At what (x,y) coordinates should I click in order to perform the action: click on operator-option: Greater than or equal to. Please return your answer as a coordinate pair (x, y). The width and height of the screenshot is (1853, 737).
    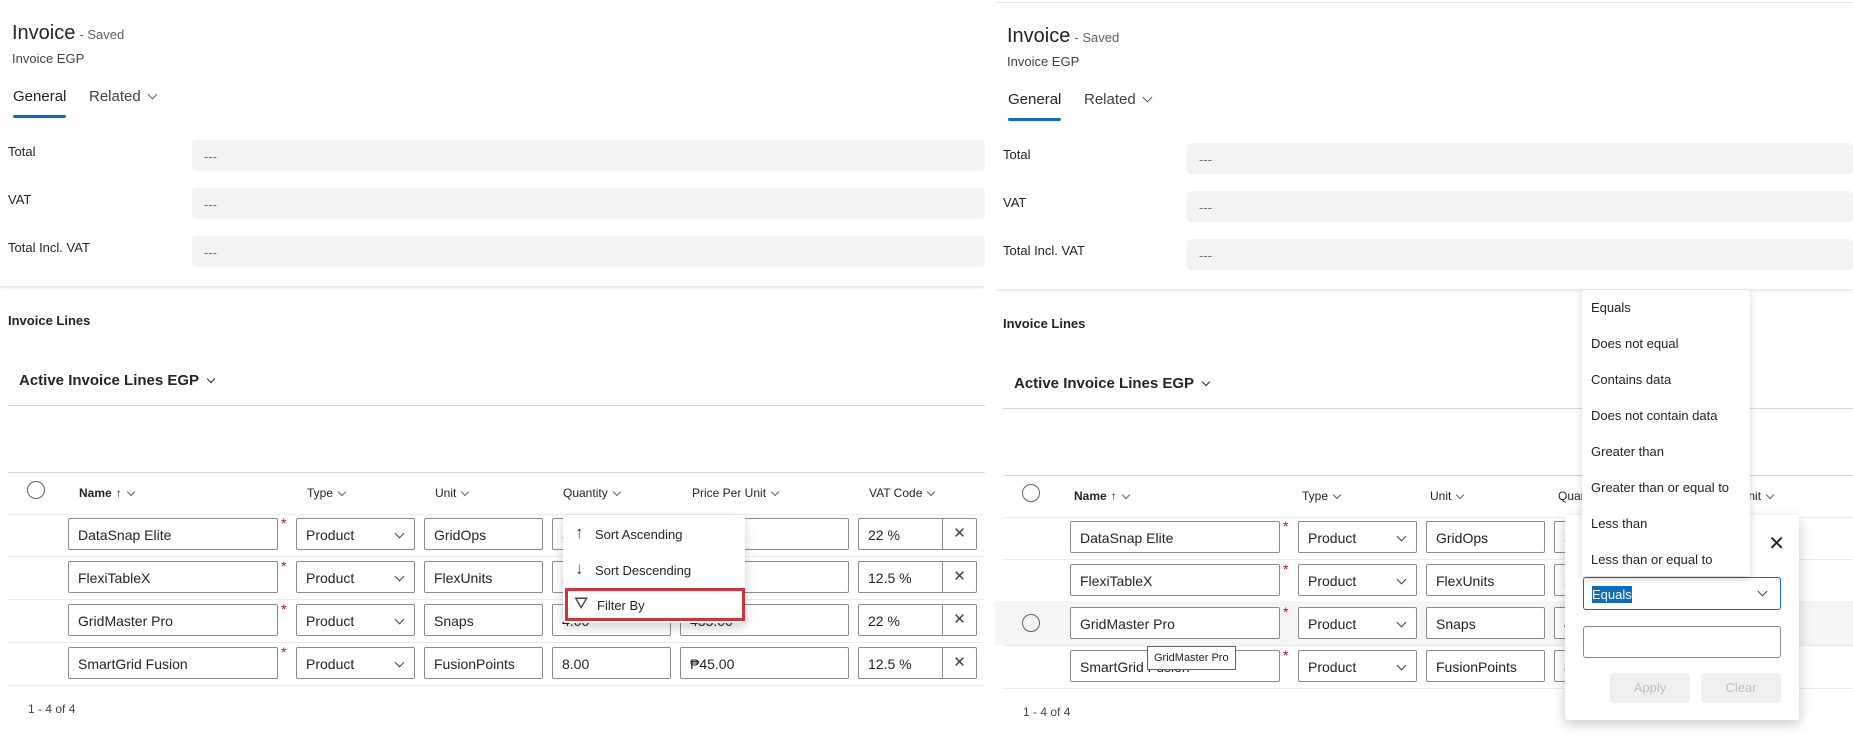
    Looking at the image, I should click on (1660, 487).